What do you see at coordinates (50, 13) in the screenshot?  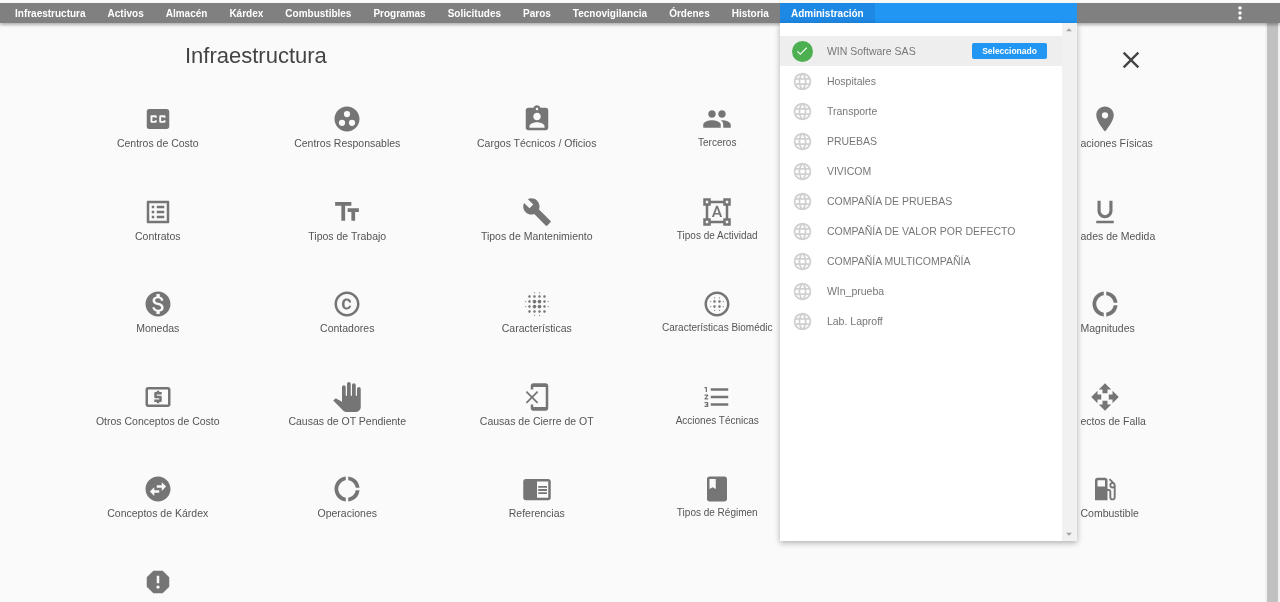 I see `menu-tab: Infraestructura` at bounding box center [50, 13].